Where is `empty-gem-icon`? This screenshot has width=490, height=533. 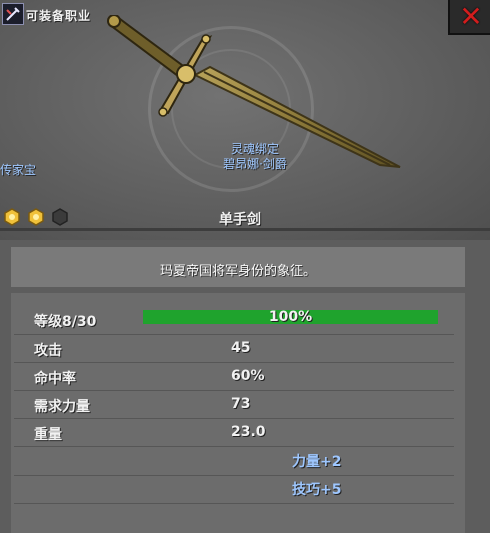
empty-gem-icon is located at coordinates (60, 217).